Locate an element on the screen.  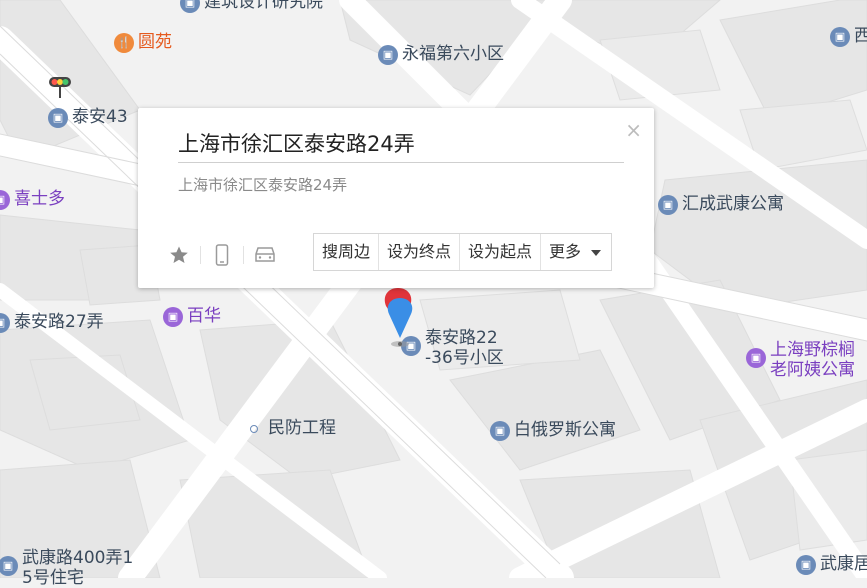
poi-label: 建筑设计研究院 is located at coordinates (263, 6).